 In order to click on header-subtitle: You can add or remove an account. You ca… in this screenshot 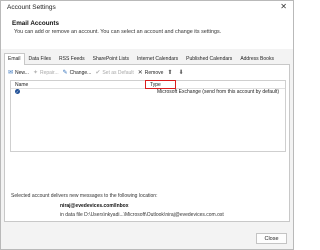, I will do `click(118, 32)`.